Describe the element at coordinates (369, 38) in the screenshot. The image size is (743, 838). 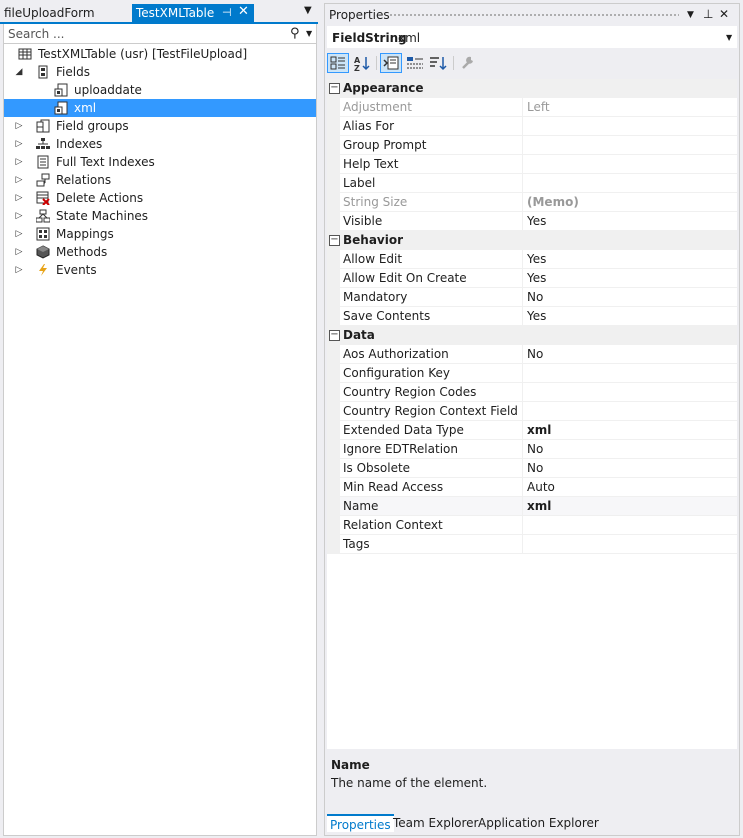
I see `object-type: FieldString` at that location.